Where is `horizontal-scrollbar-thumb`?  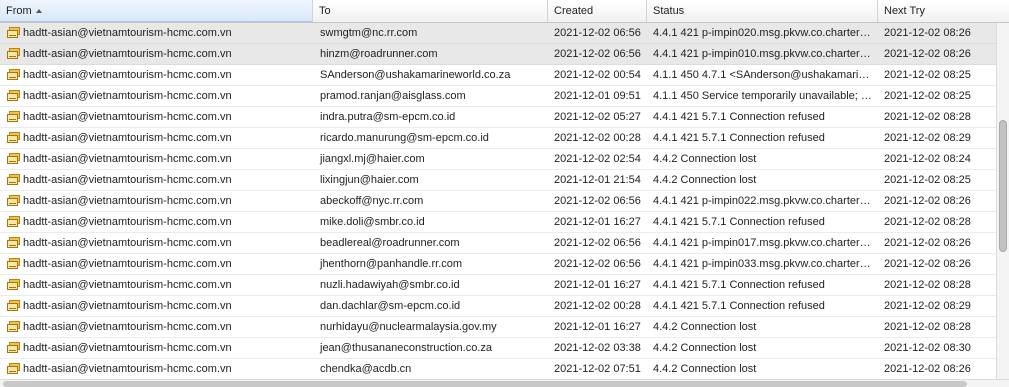
horizontal-scrollbar-thumb is located at coordinates (485, 384).